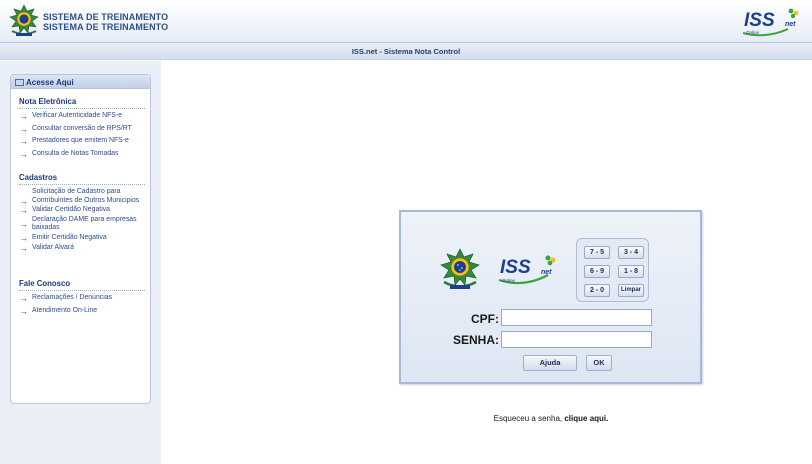  I want to click on link-validar-certidao: → Validar Certidão Negativa, so click(82, 210).